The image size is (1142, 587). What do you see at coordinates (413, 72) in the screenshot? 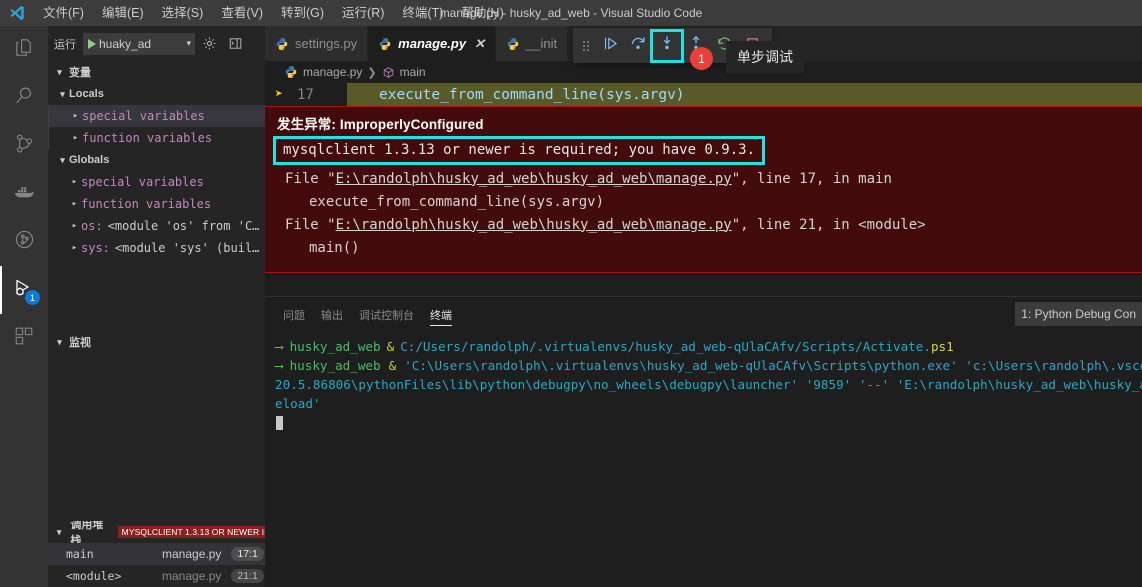
I see `breadcrumb-symbol: main` at bounding box center [413, 72].